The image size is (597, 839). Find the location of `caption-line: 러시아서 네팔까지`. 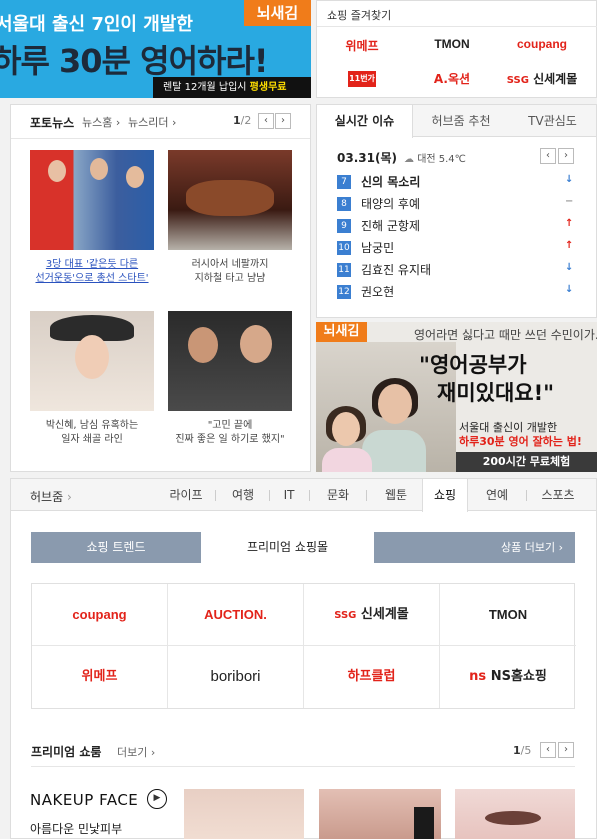

caption-line: 러시아서 네팔까지 is located at coordinates (230, 264).